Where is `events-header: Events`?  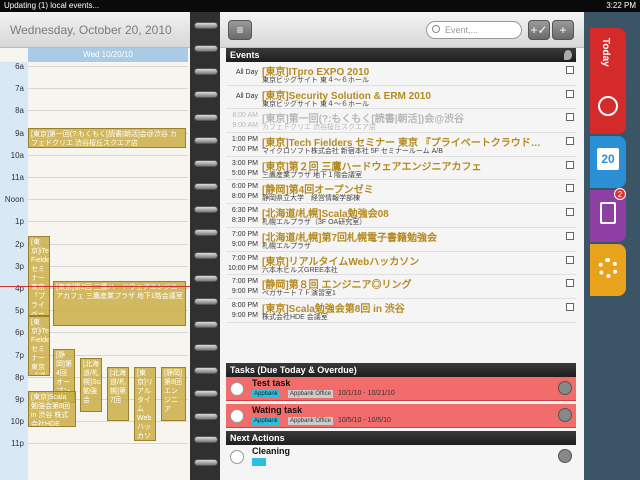
events-header: Events is located at coordinates (401, 55).